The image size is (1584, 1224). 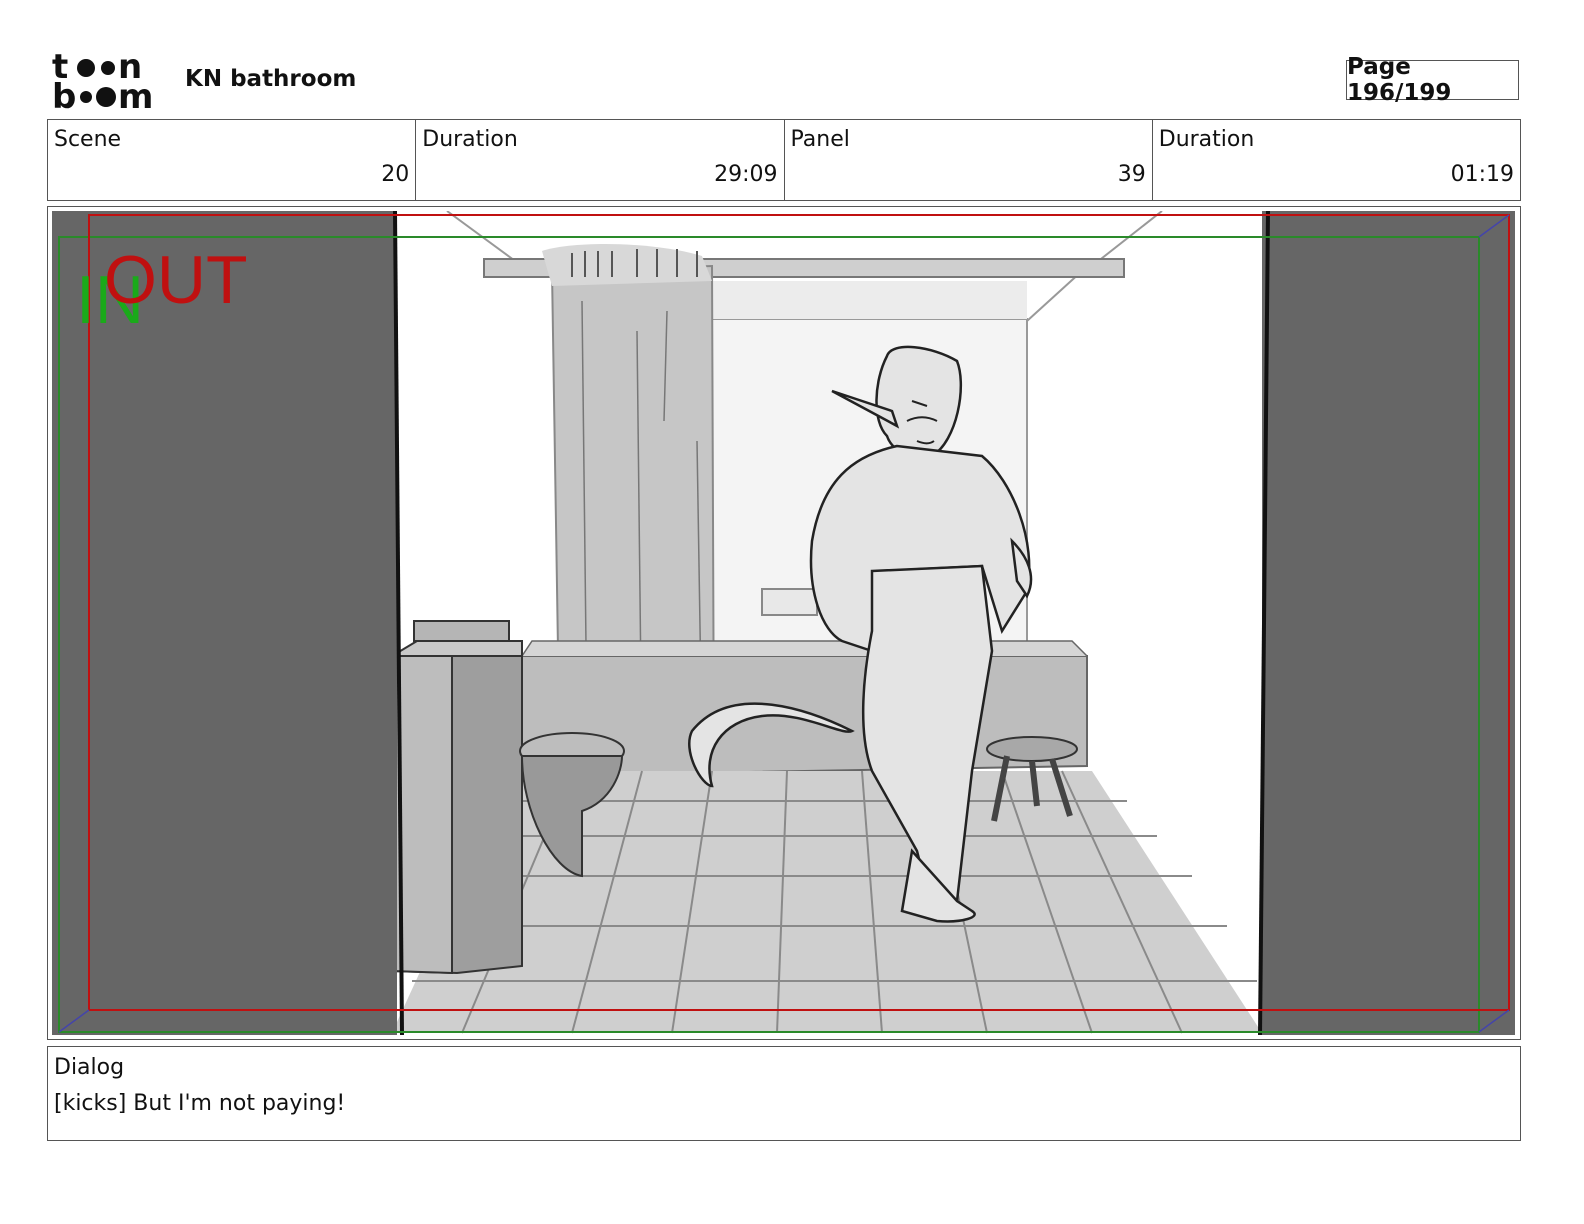 I want to click on panel-duration-cell: Duration 01:19, so click(x=1336, y=160).